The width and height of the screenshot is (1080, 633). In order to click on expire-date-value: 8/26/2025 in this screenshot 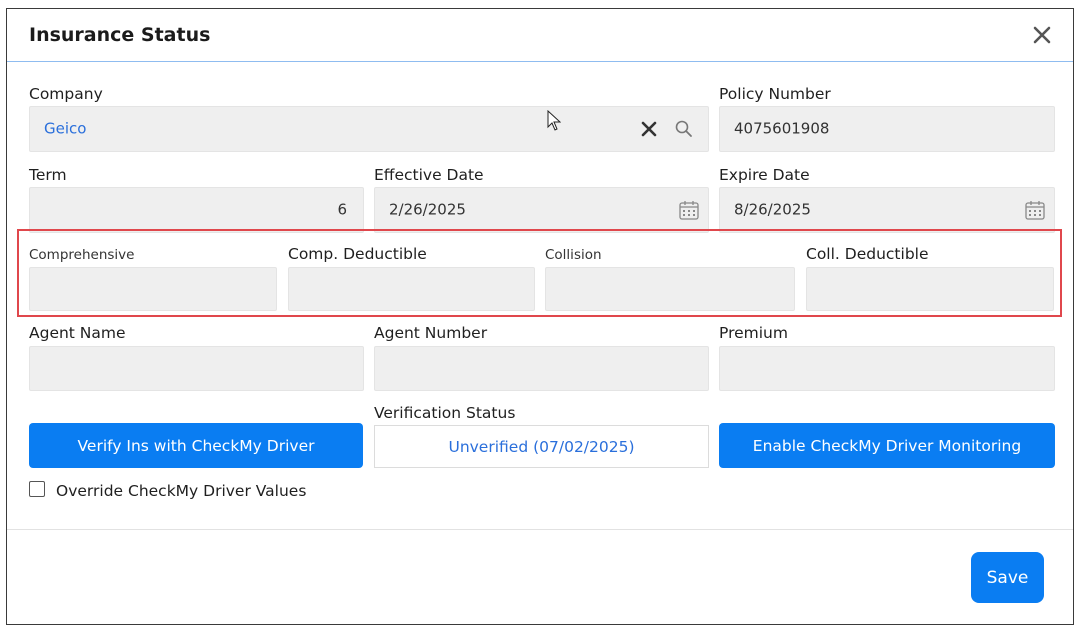, I will do `click(772, 209)`.